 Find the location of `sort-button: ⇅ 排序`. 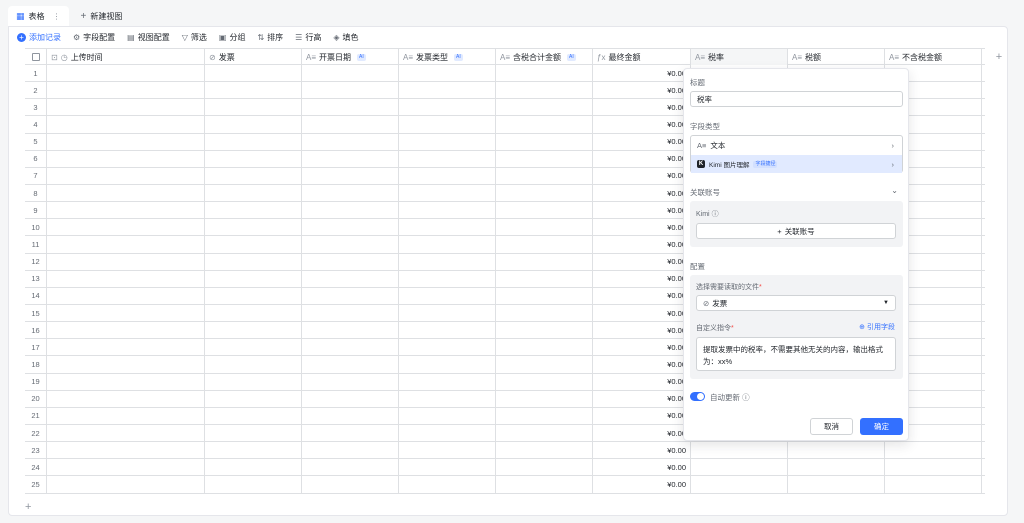

sort-button: ⇅ 排序 is located at coordinates (270, 37).